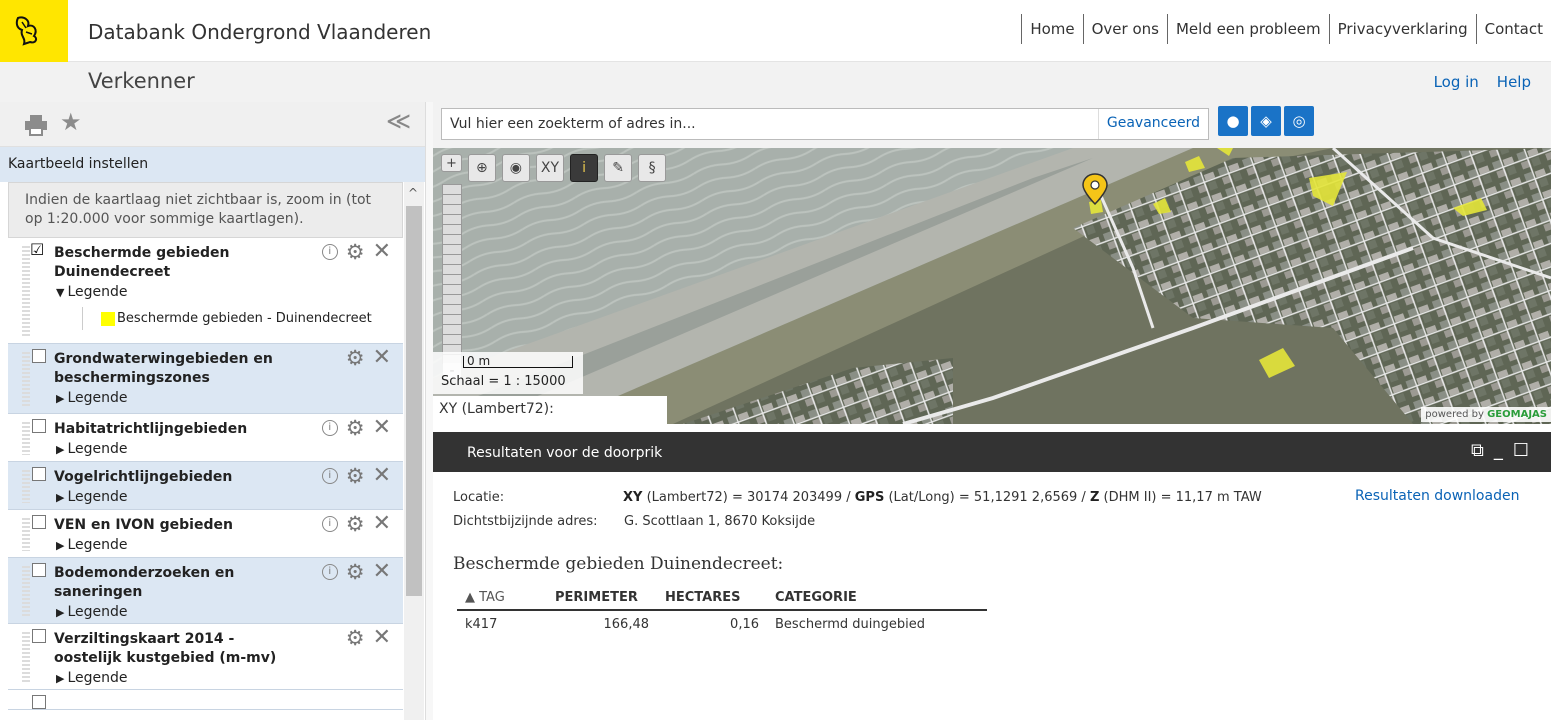  Describe the element at coordinates (1482, 450) in the screenshot. I see `popout-icon: ⧉` at that location.